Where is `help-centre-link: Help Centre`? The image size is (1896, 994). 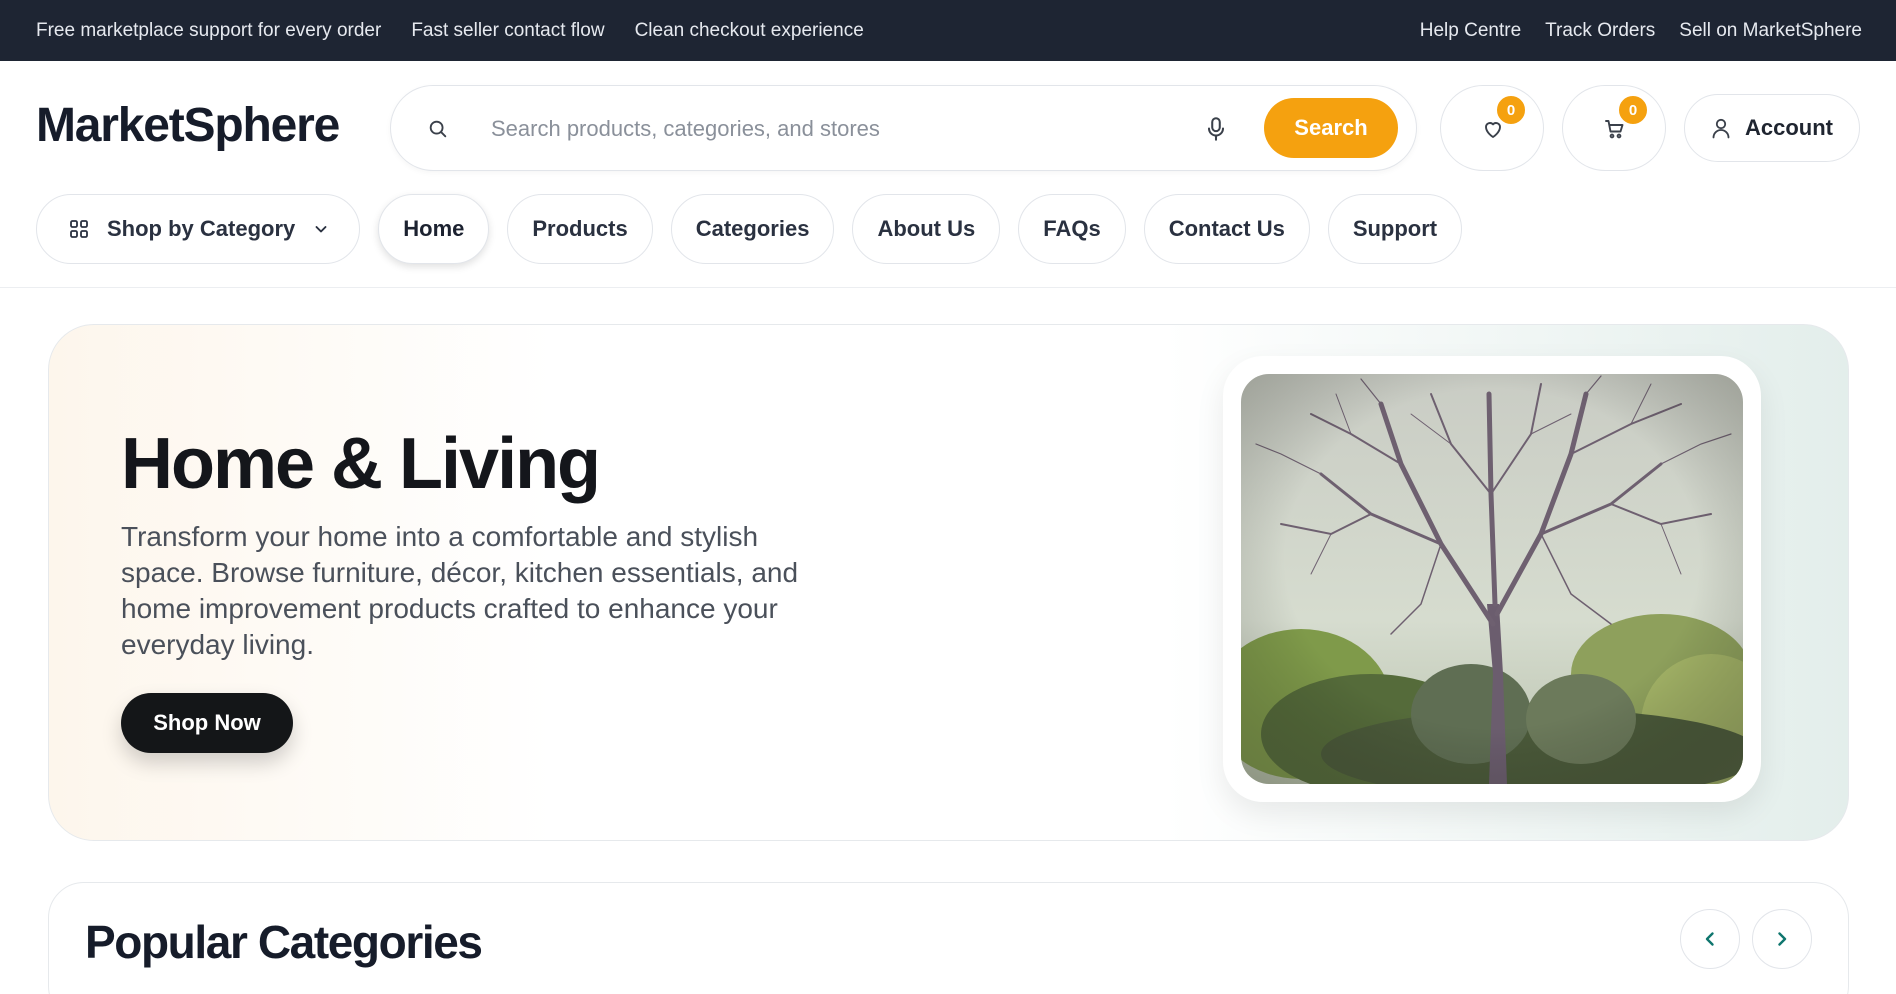 help-centre-link: Help Centre is located at coordinates (1470, 31).